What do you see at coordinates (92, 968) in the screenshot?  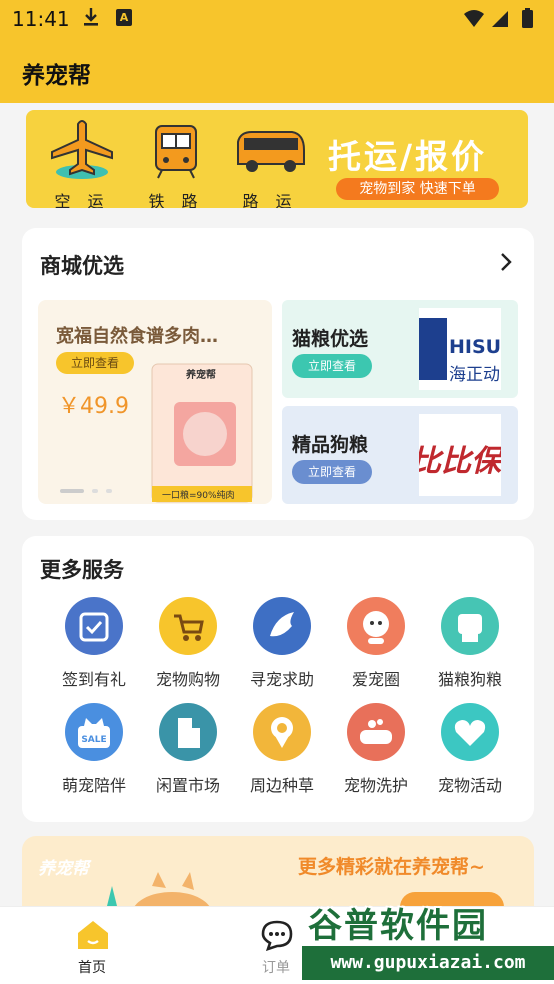 I see `tab-home-label: 首页` at bounding box center [92, 968].